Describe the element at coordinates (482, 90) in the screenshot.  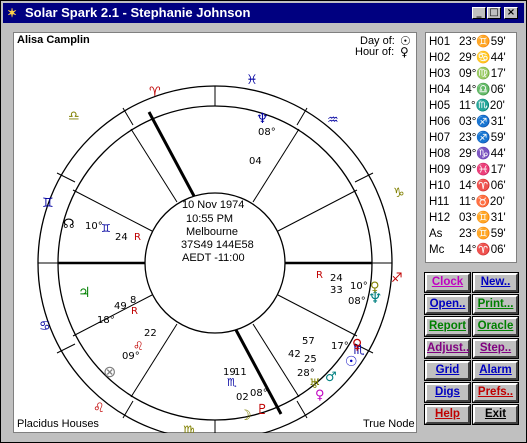
I see `house-value: 14°♎06'` at that location.